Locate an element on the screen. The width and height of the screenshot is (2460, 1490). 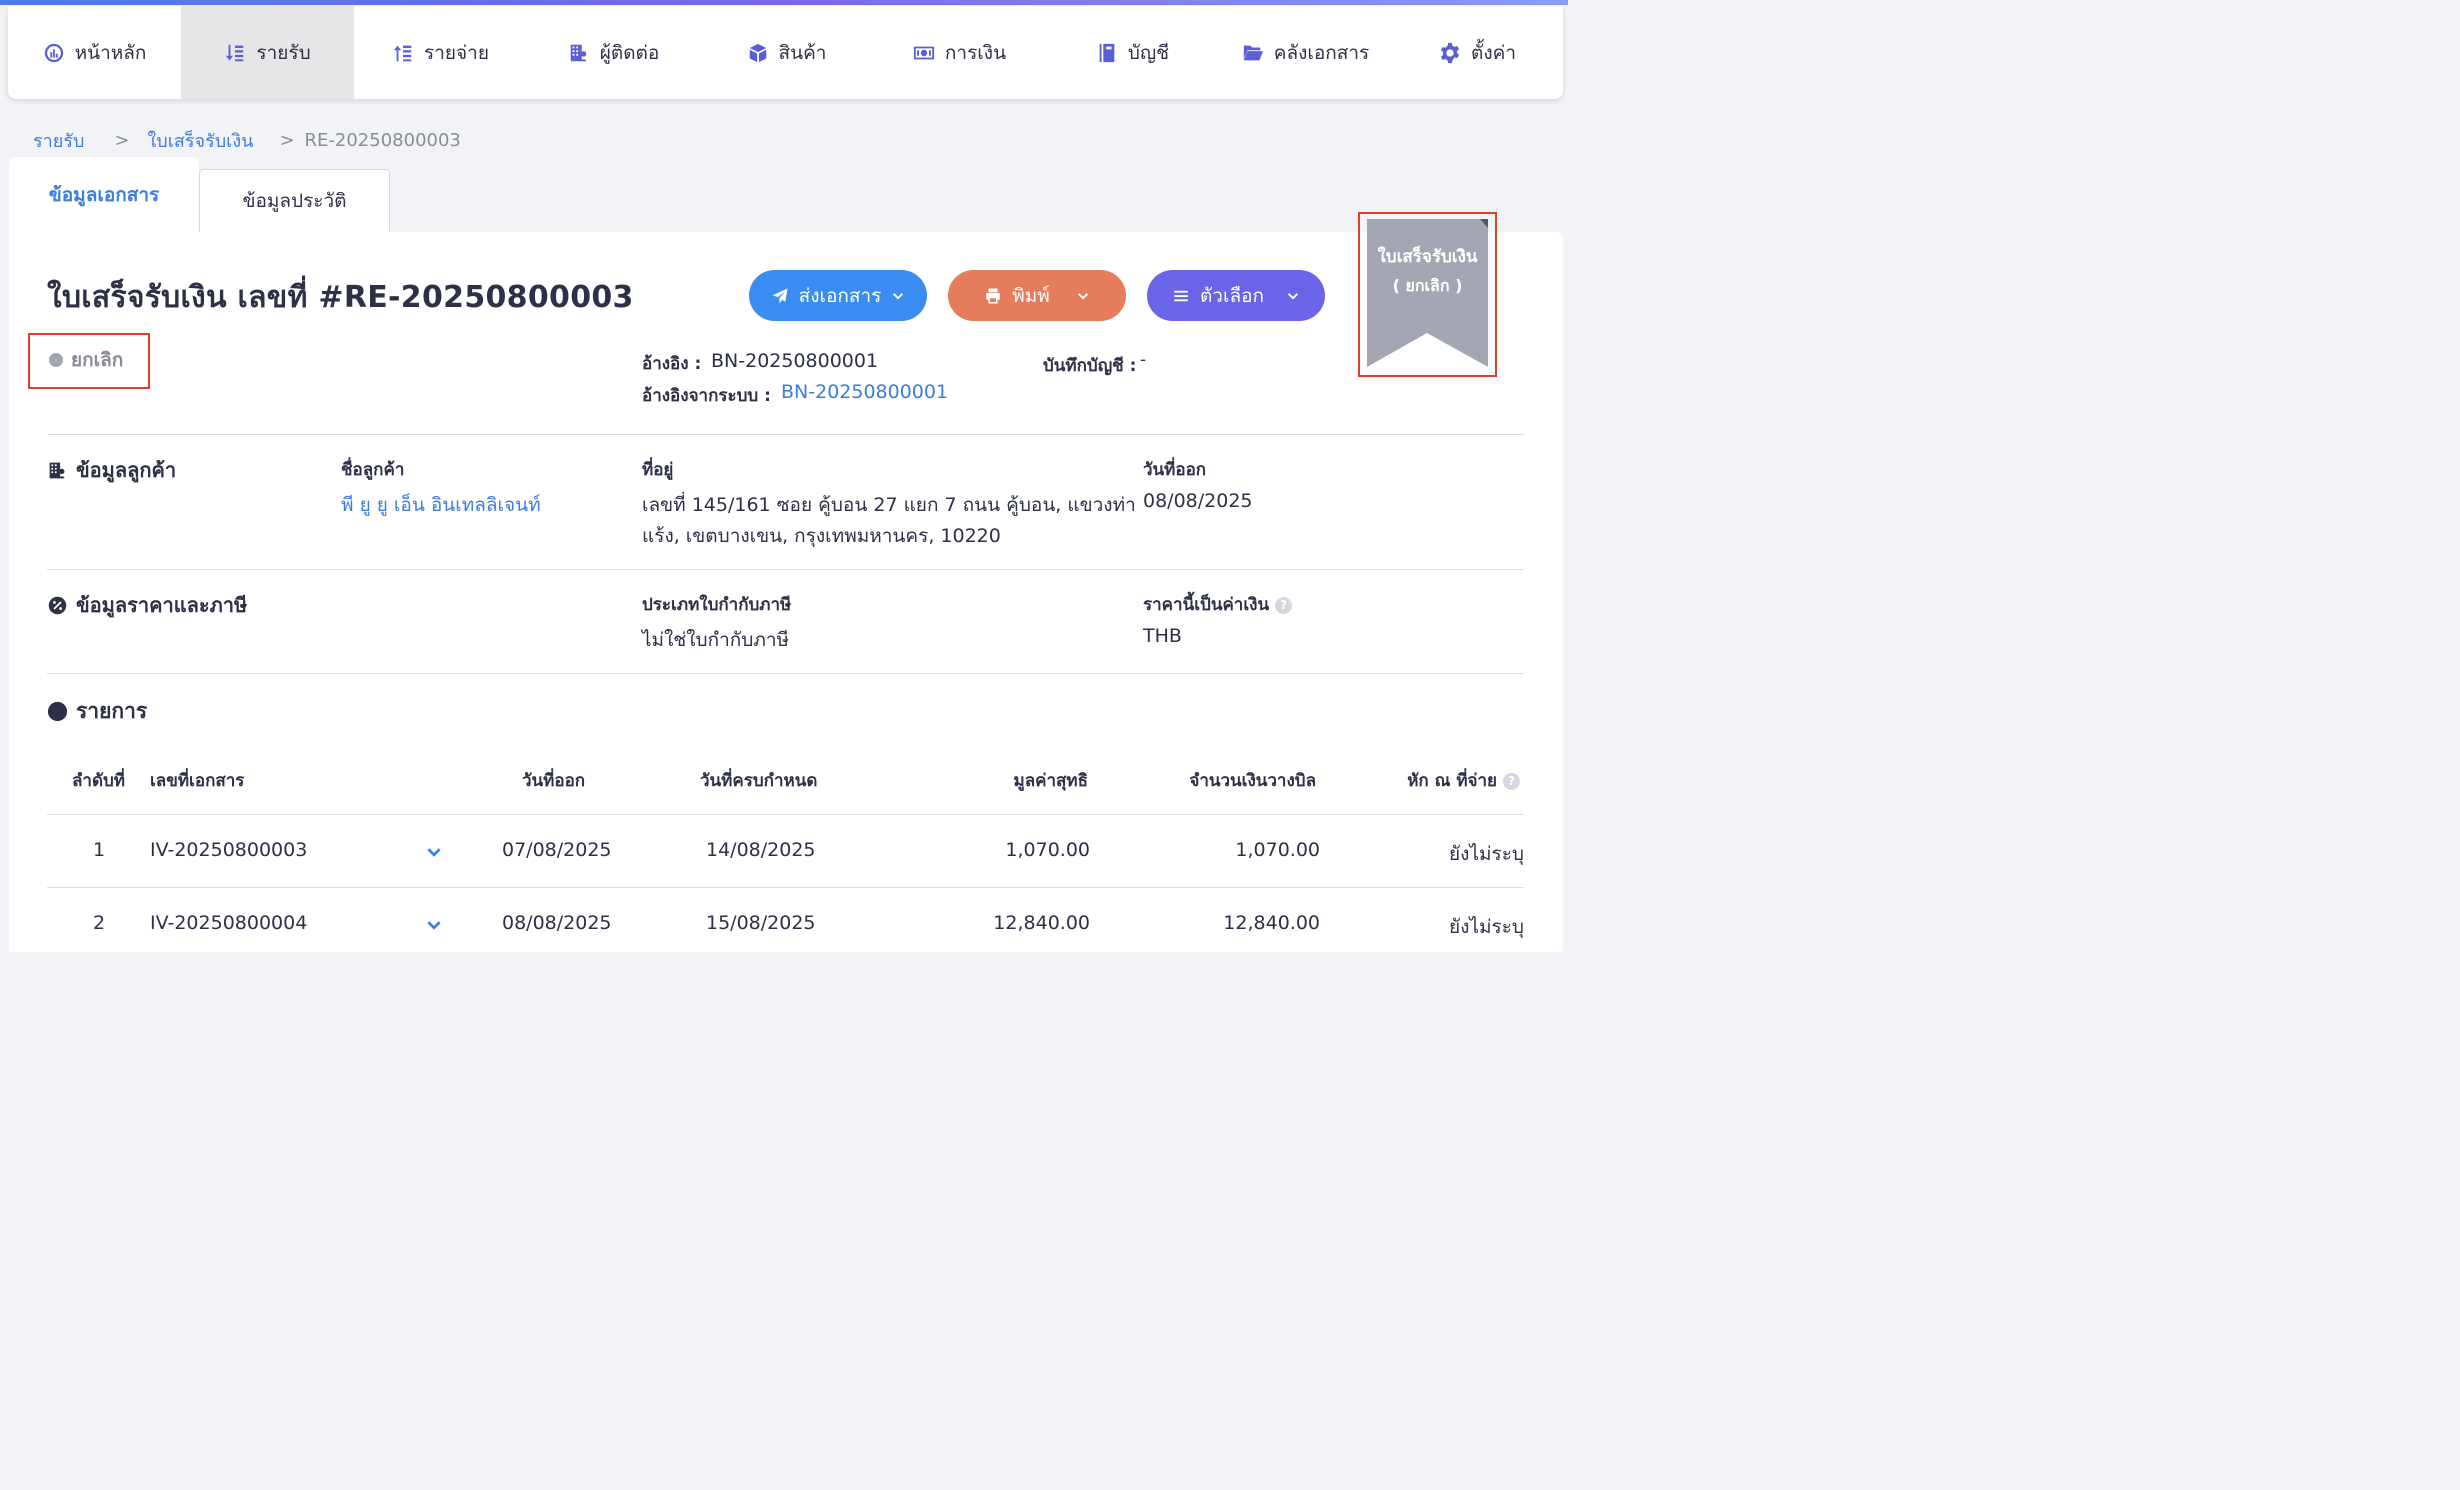
paper-plane-icon is located at coordinates (780, 295).